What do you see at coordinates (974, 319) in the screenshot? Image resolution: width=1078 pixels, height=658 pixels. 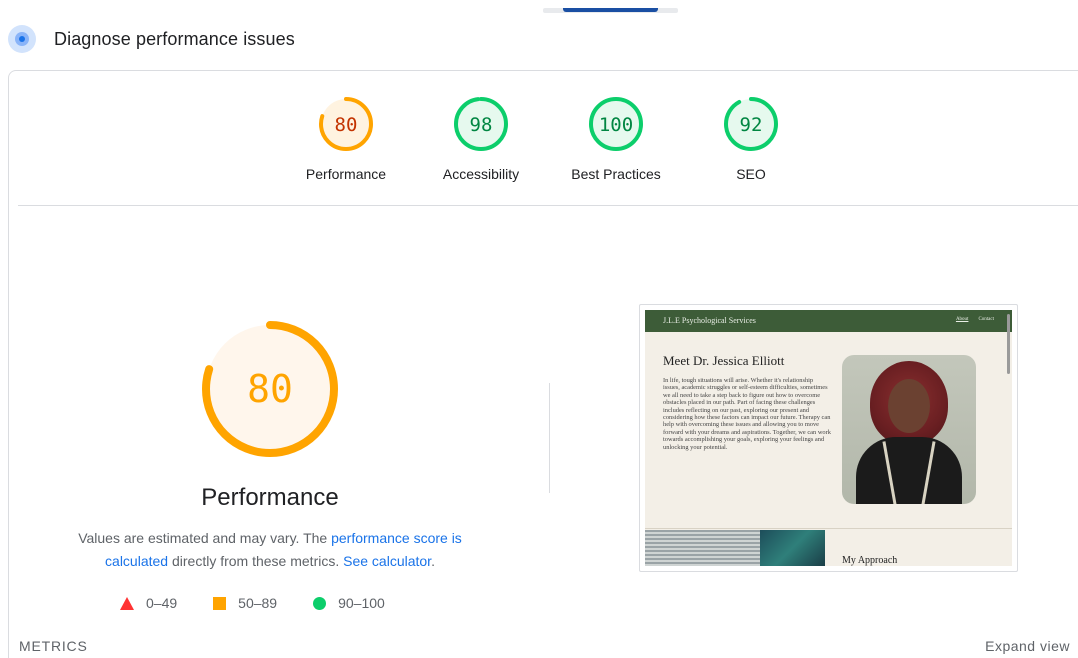 I see `screenshot-nav-links: About Contact` at bounding box center [974, 319].